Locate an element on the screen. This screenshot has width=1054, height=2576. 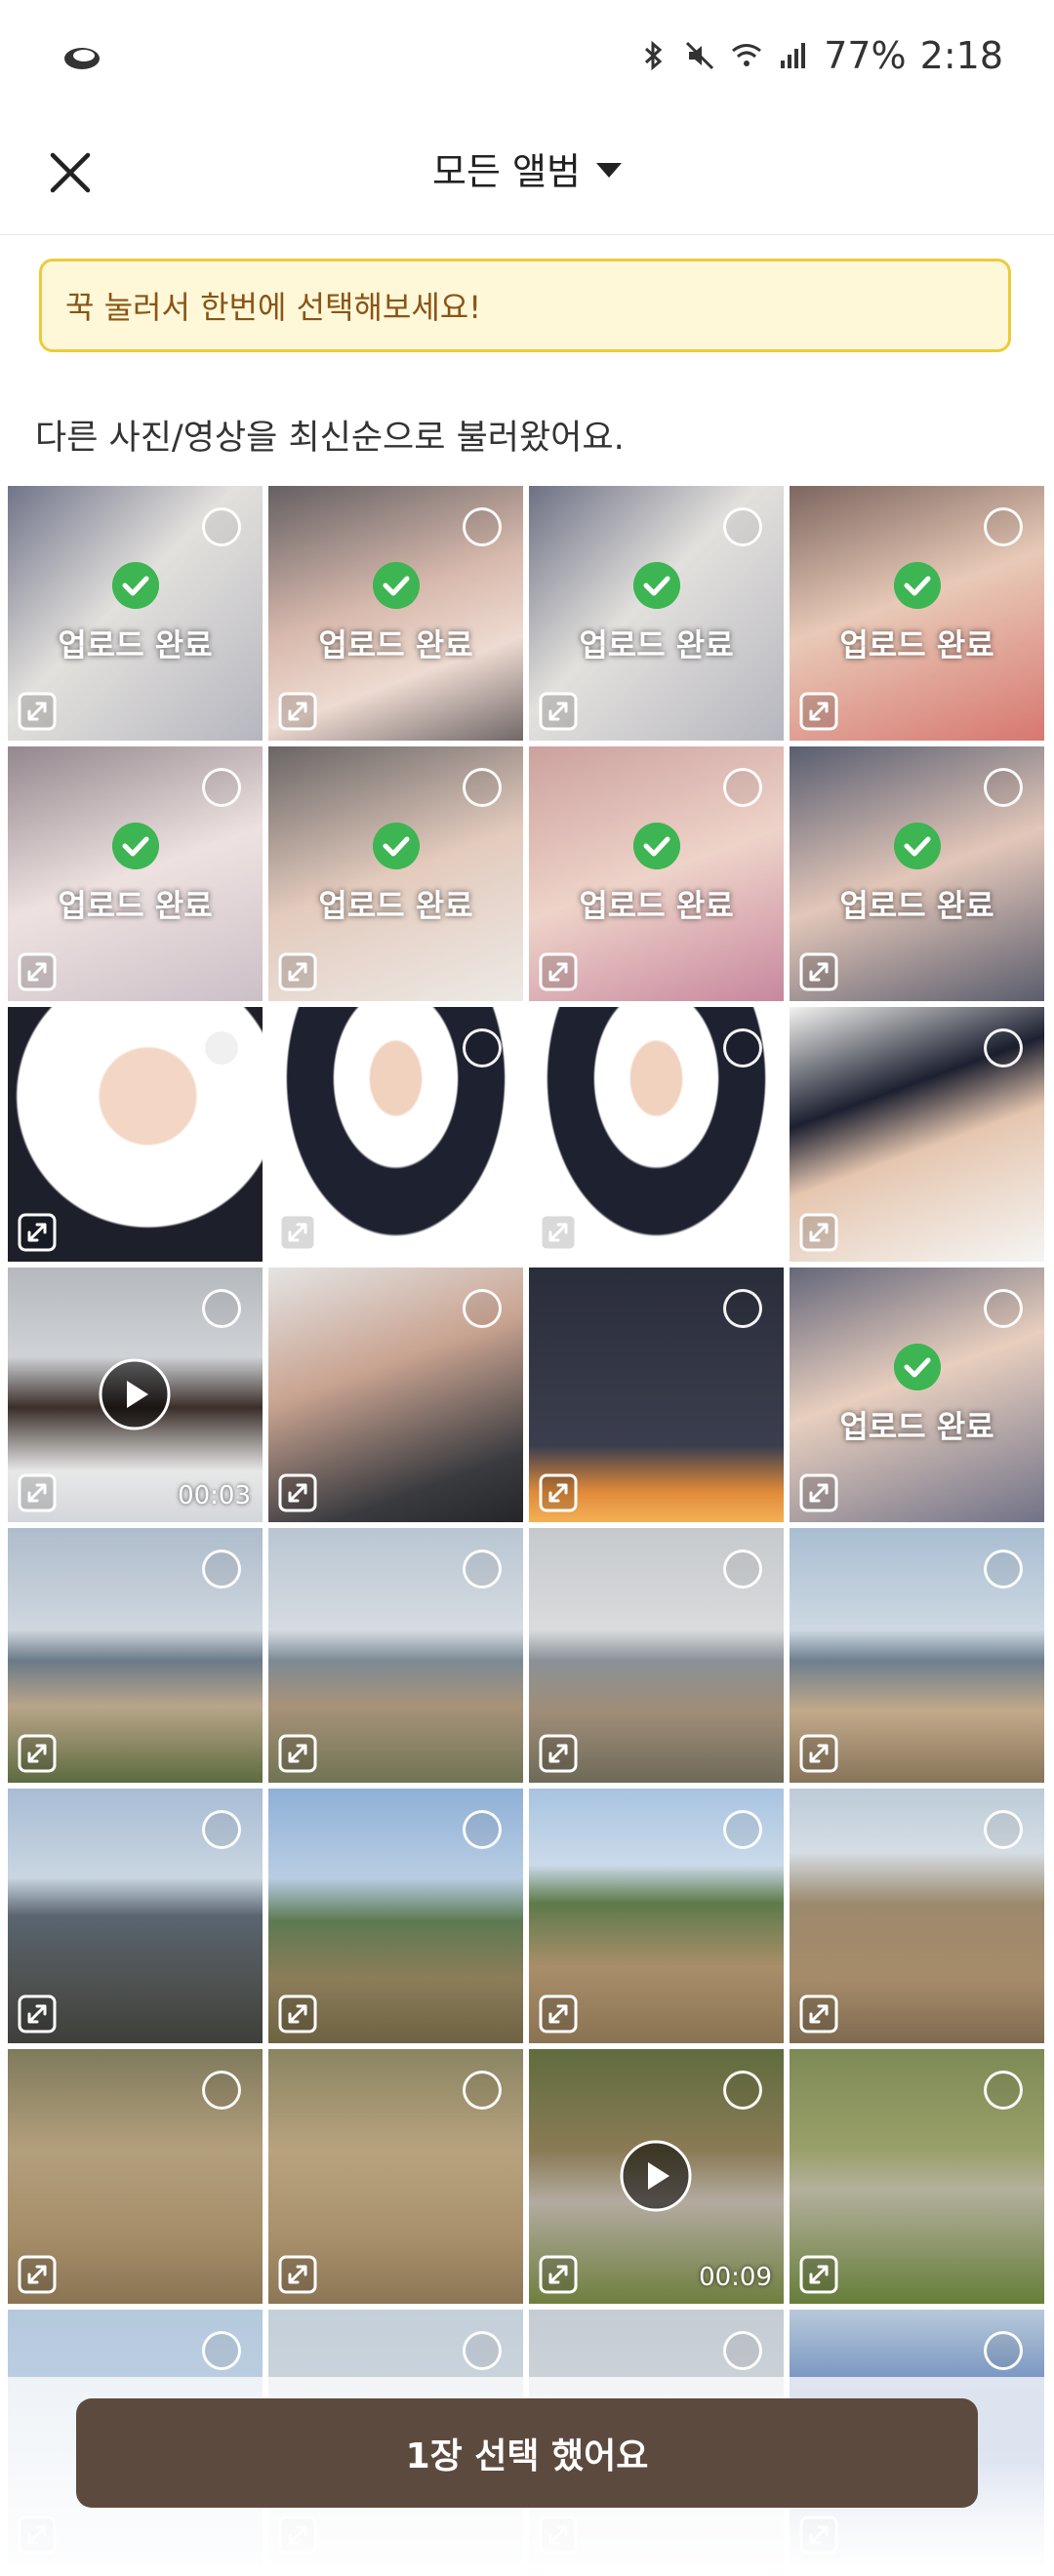
photo-cell: 00:03 is located at coordinates (135, 1395).